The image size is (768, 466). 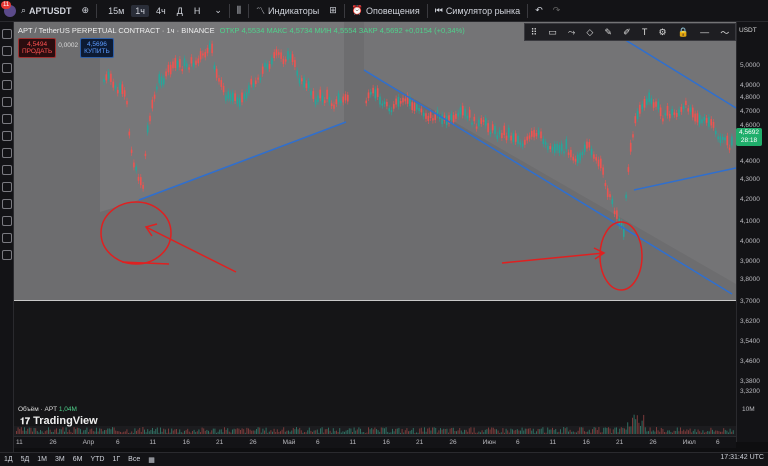 What do you see at coordinates (7, 238) in the screenshot?
I see `hide-drawings-icon` at bounding box center [7, 238].